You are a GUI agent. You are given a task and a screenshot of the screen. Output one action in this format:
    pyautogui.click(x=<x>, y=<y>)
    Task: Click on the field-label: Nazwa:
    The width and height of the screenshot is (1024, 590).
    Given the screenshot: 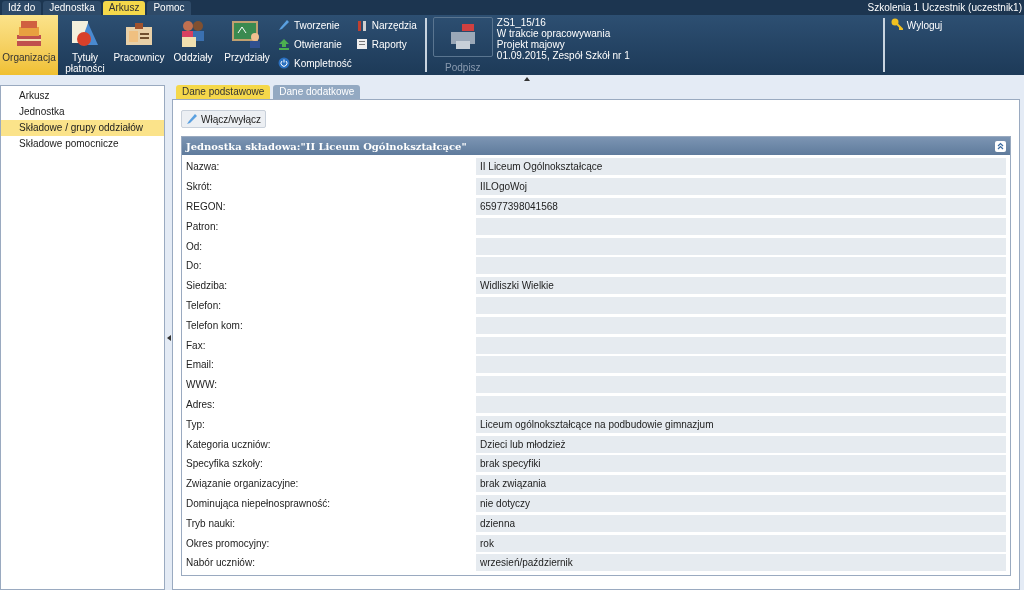 What is the action you would take?
    pyautogui.click(x=203, y=167)
    